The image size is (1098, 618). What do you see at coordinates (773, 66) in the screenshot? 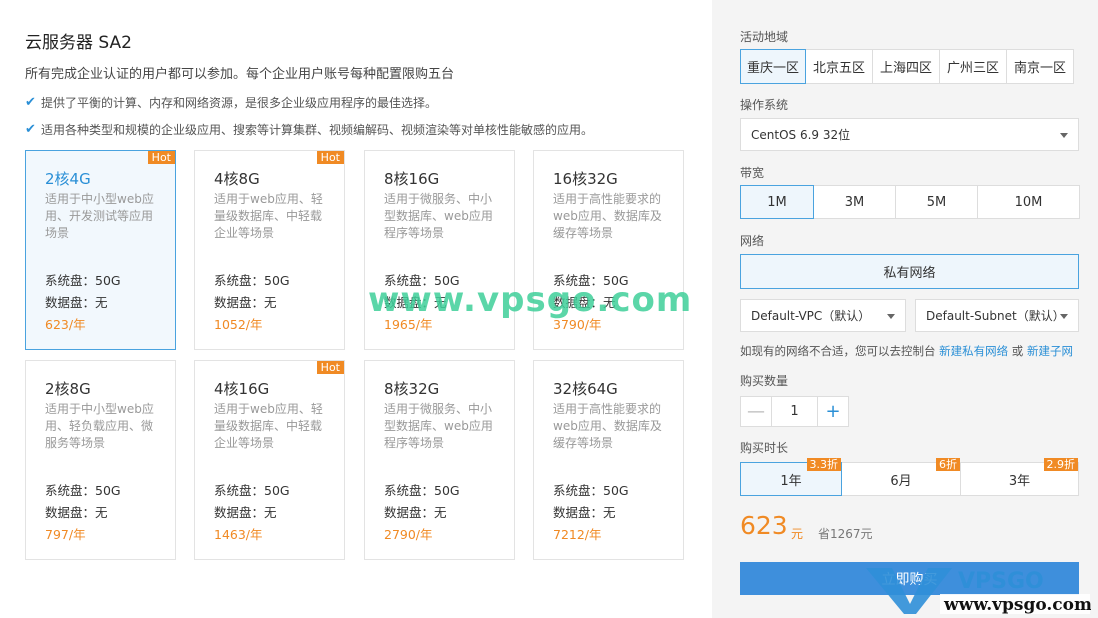
I see `region-option: 重庆一区` at bounding box center [773, 66].